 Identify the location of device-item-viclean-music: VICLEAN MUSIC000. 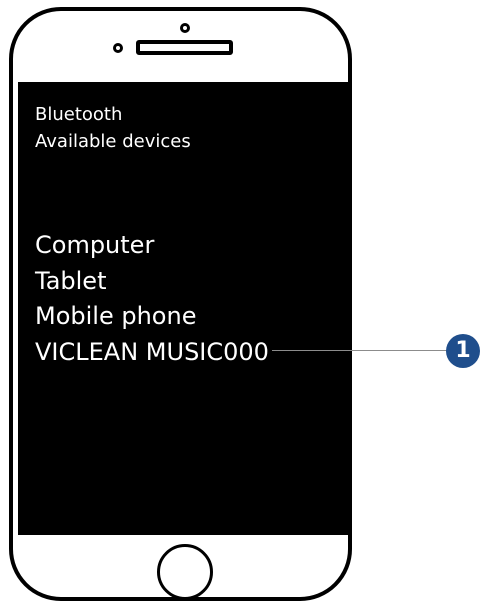
(152, 352).